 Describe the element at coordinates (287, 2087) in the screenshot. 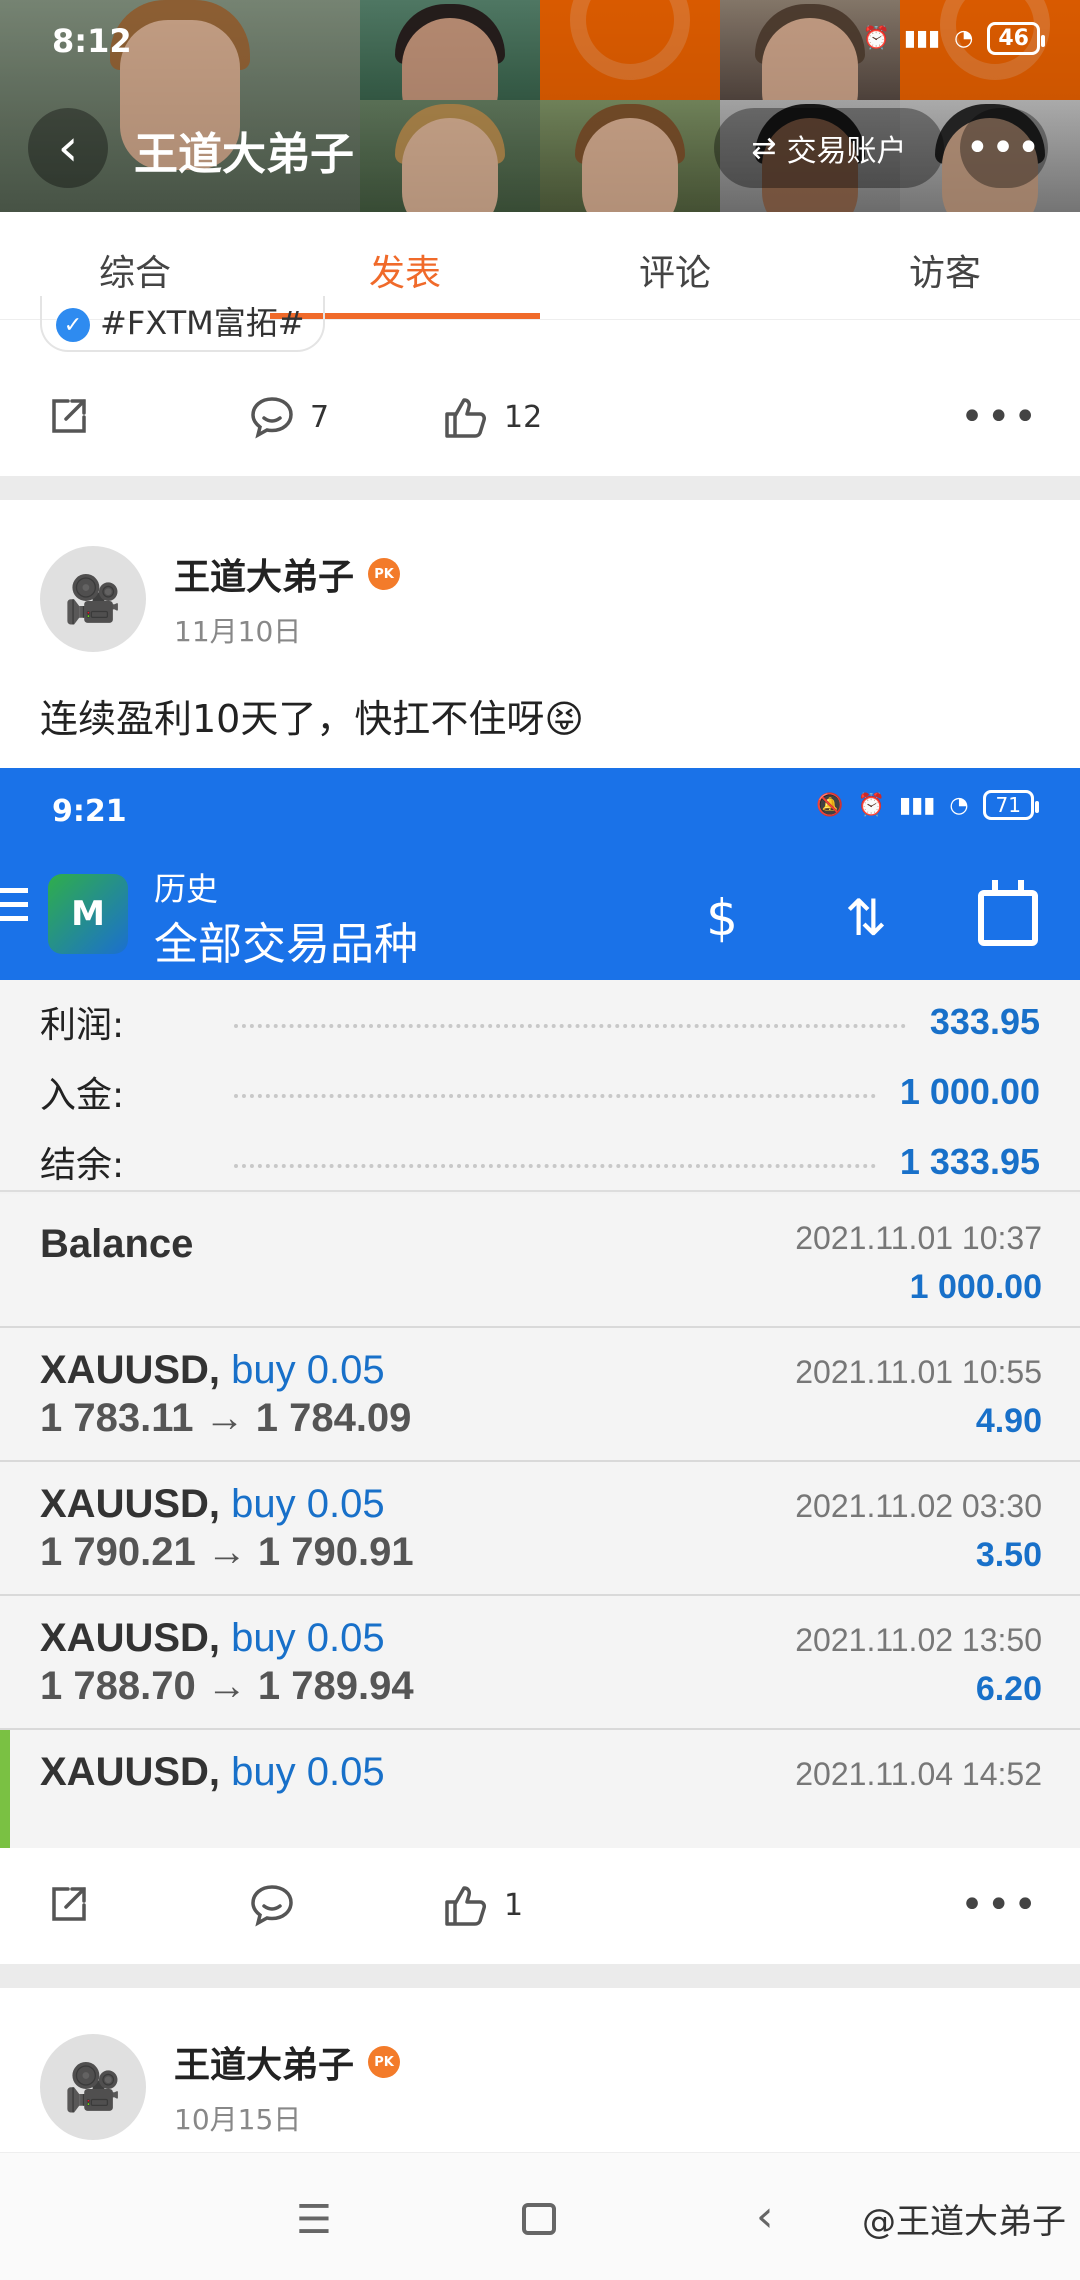

I see `author-info: 王道大弟子 PK 10月15日` at that location.